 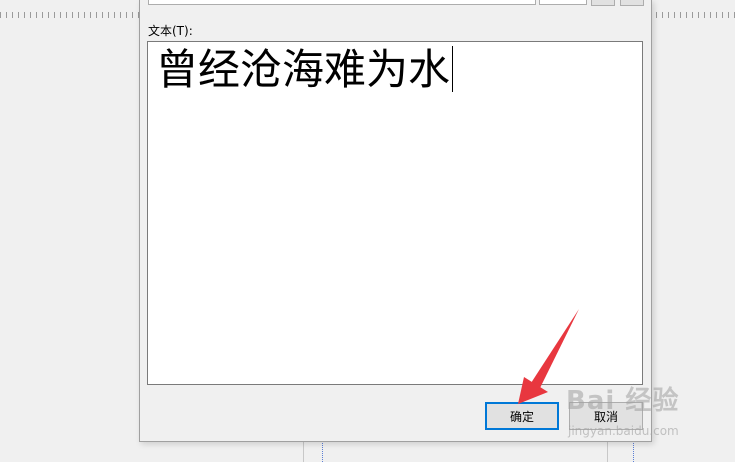 I want to click on watermark: Bai 经验 jingyan.baidu.com, so click(x=648, y=411).